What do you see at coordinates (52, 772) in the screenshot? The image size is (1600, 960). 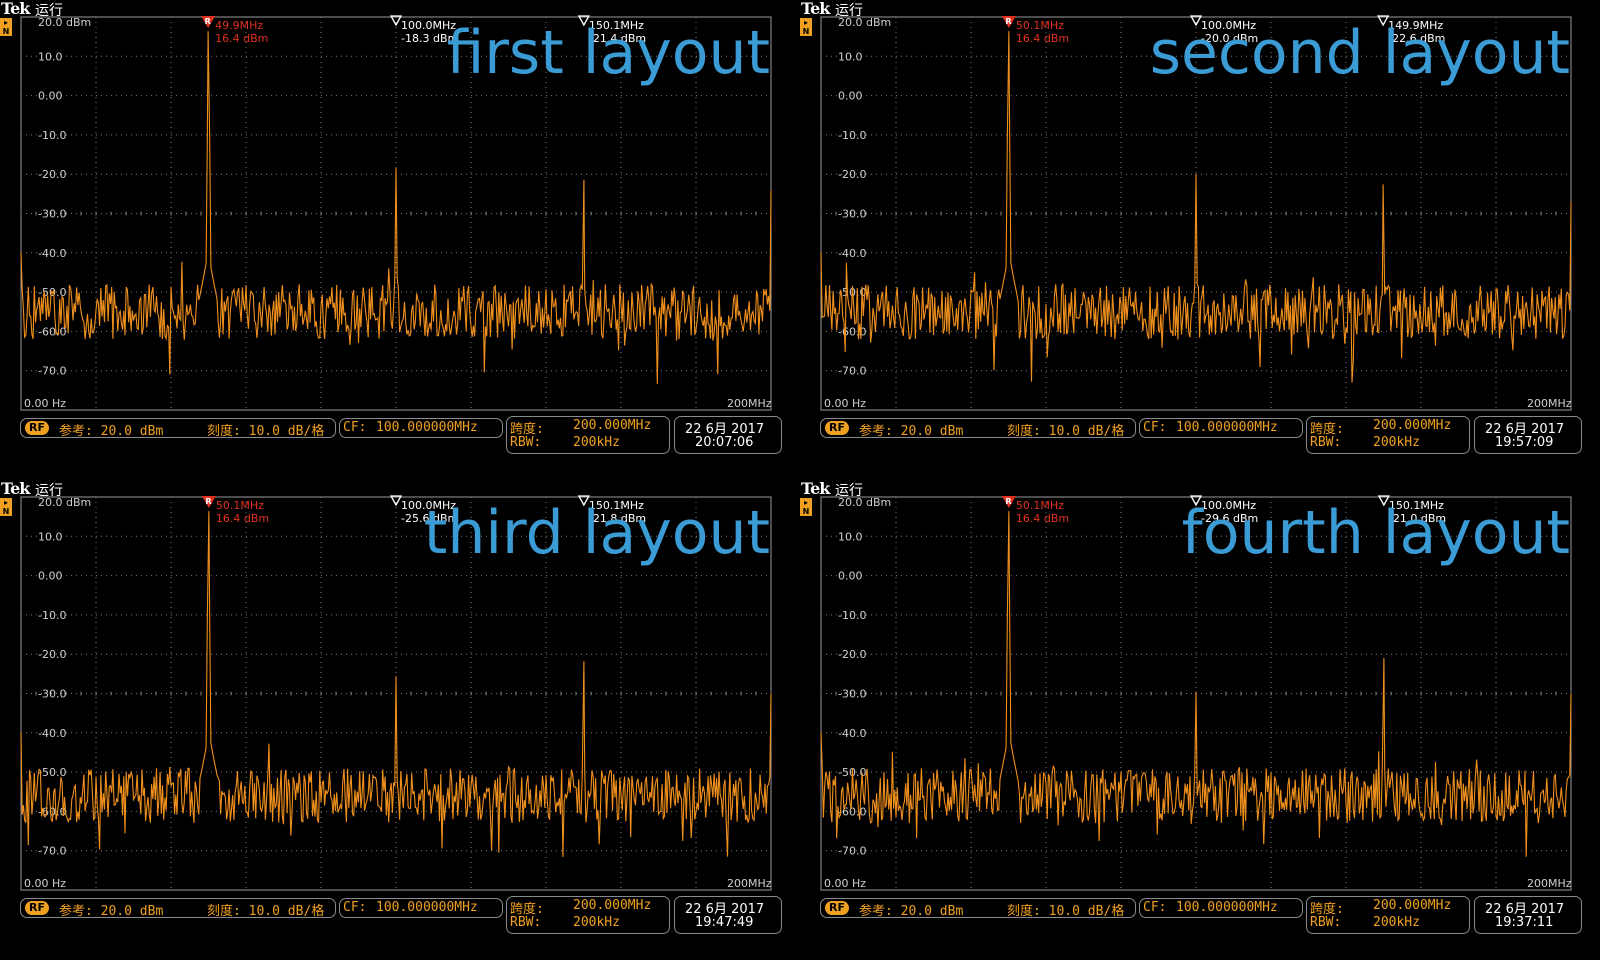 I see `y-tick-label: -50.0` at bounding box center [52, 772].